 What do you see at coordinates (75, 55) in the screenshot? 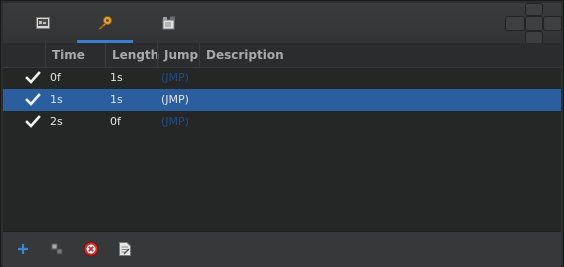
I see `column-header-time: Time` at bounding box center [75, 55].